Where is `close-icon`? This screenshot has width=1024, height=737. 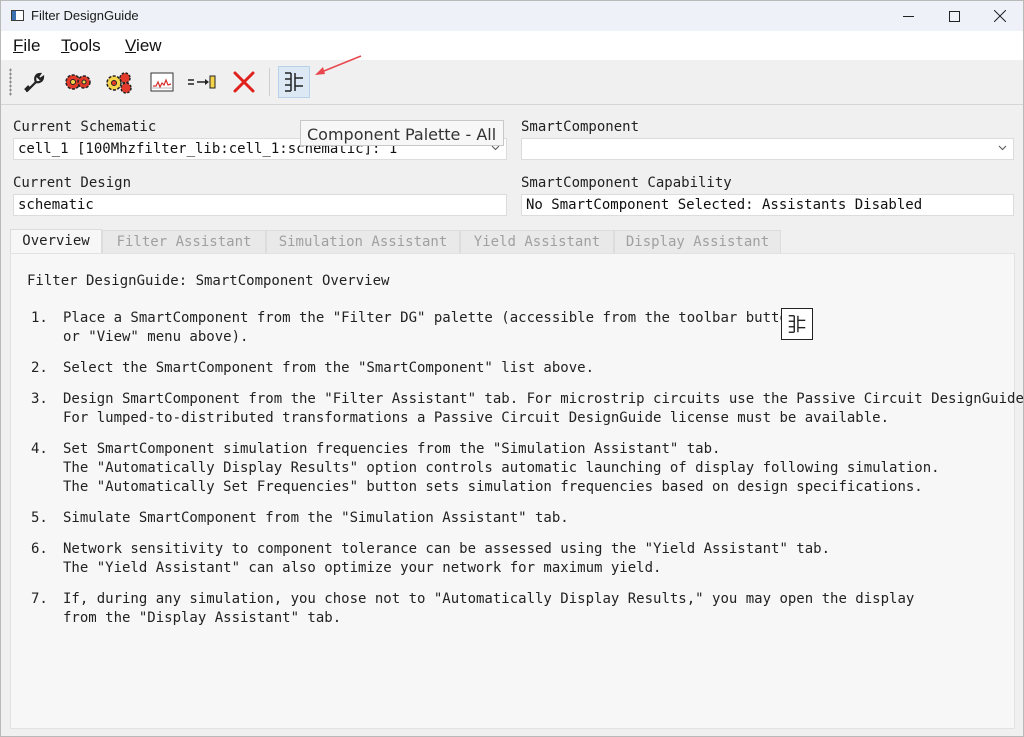 close-icon is located at coordinates (1000, 16).